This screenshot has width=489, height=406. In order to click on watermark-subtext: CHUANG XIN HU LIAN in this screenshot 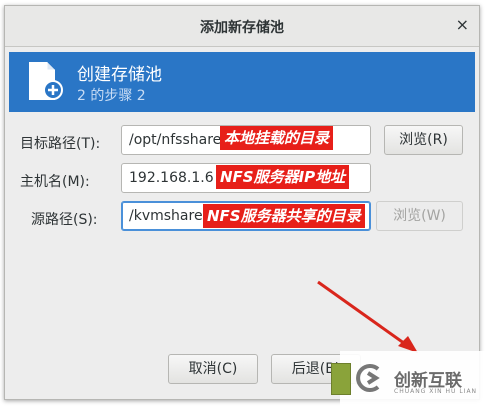, I will do `click(436, 391)`.